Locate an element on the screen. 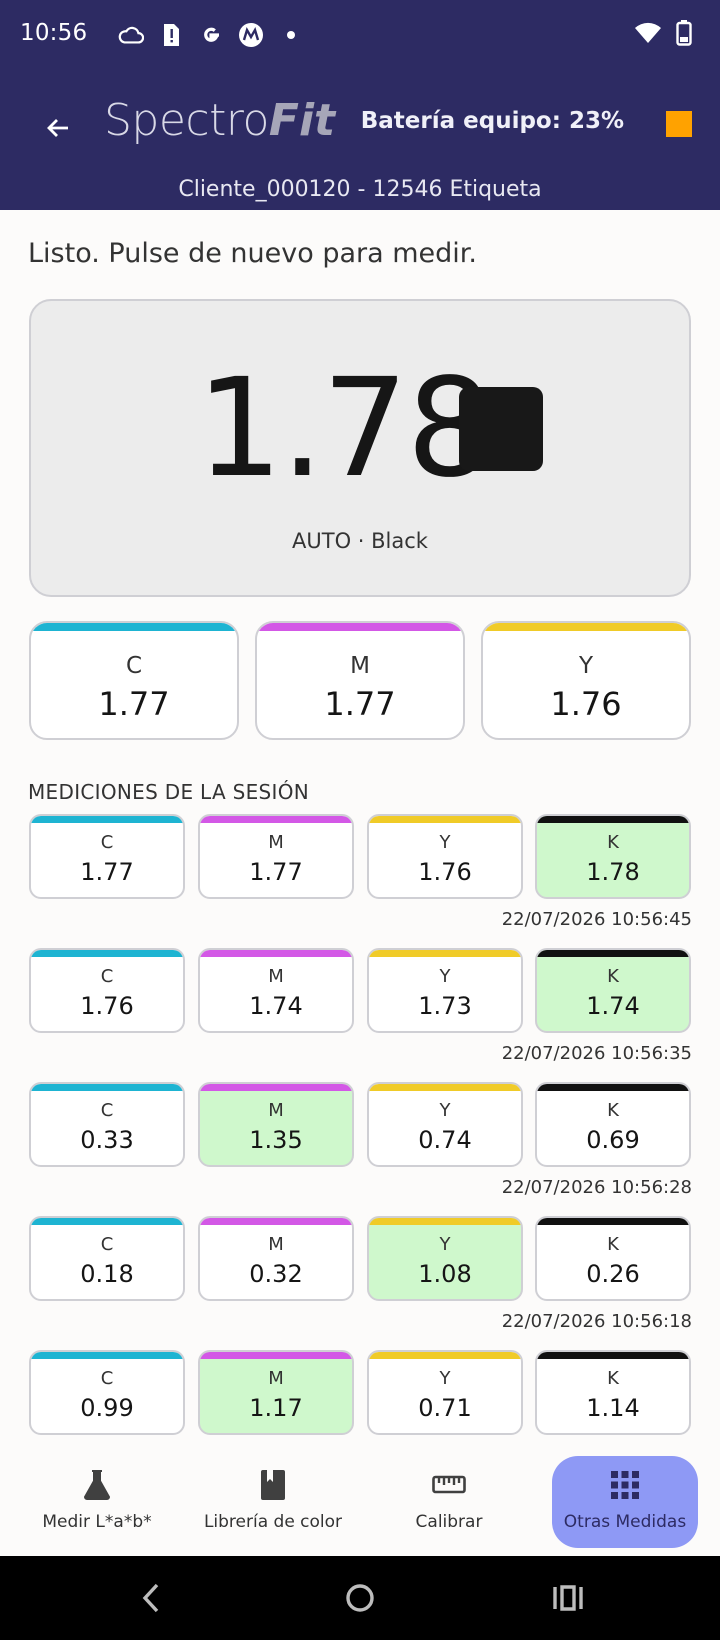 This screenshot has width=720, height=1640. cell-value: 1.76 is located at coordinates (107, 1006).